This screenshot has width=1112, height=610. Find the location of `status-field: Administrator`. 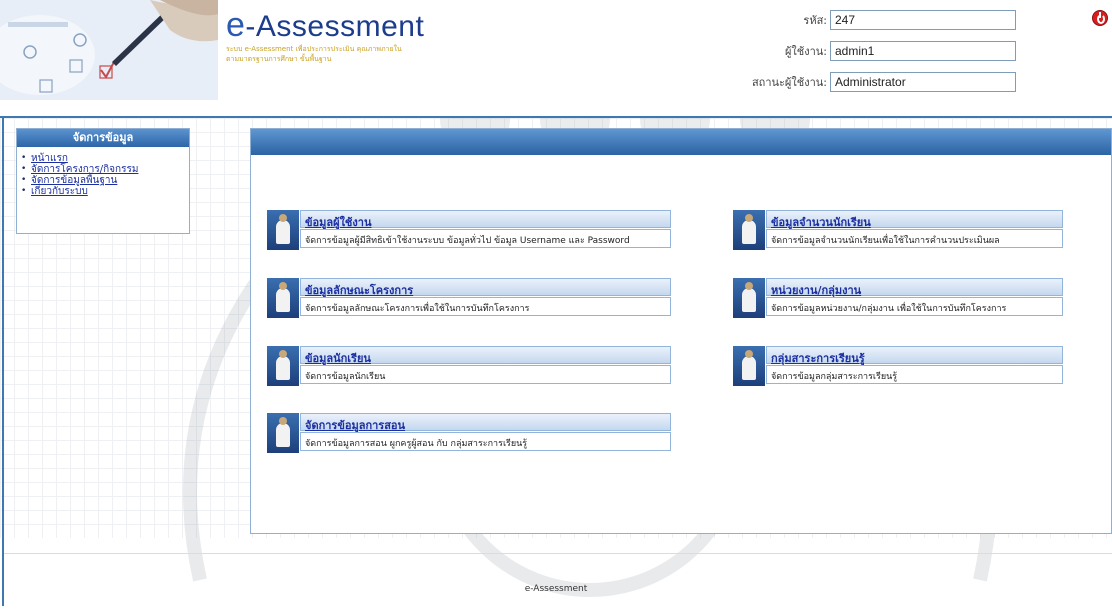

status-field: Administrator is located at coordinates (923, 82).